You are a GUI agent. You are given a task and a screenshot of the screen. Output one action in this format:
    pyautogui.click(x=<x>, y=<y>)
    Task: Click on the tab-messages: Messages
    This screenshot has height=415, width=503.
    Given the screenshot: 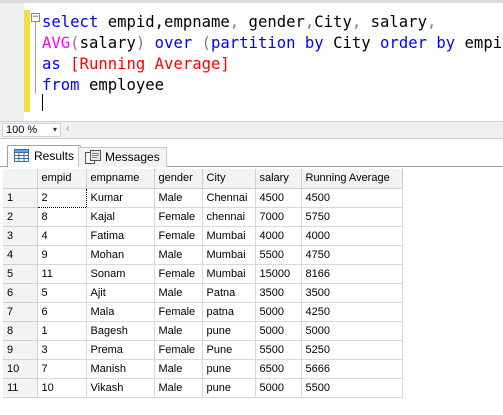 What is the action you would take?
    pyautogui.click(x=122, y=157)
    